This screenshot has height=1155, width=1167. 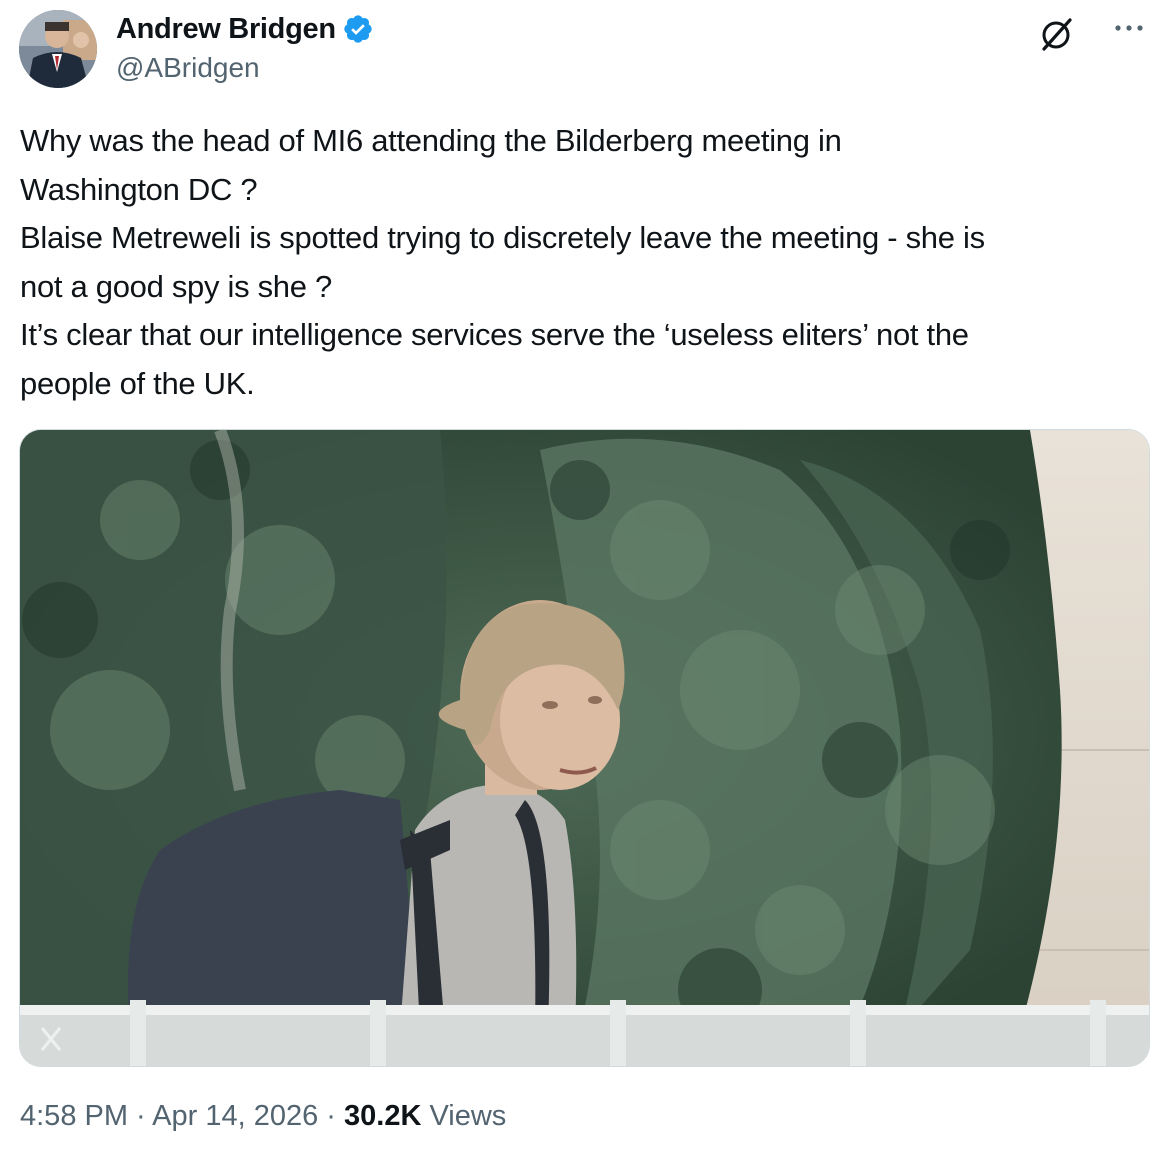 What do you see at coordinates (358, 29) in the screenshot?
I see `verified-badge-icon` at bounding box center [358, 29].